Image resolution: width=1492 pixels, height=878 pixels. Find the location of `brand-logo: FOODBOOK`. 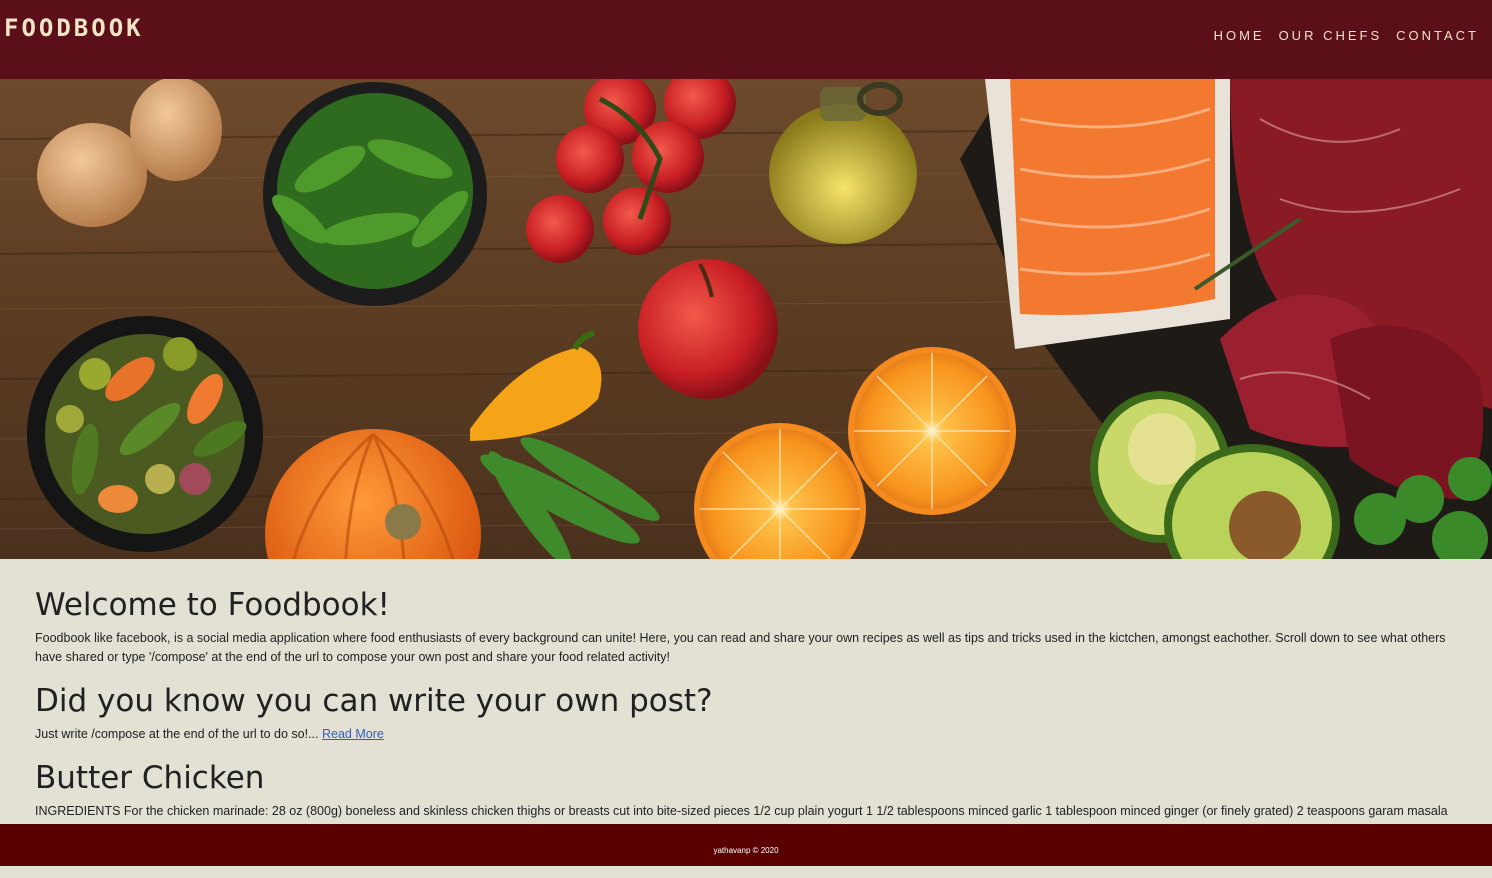

brand-logo: FOODBOOK is located at coordinates (74, 28).